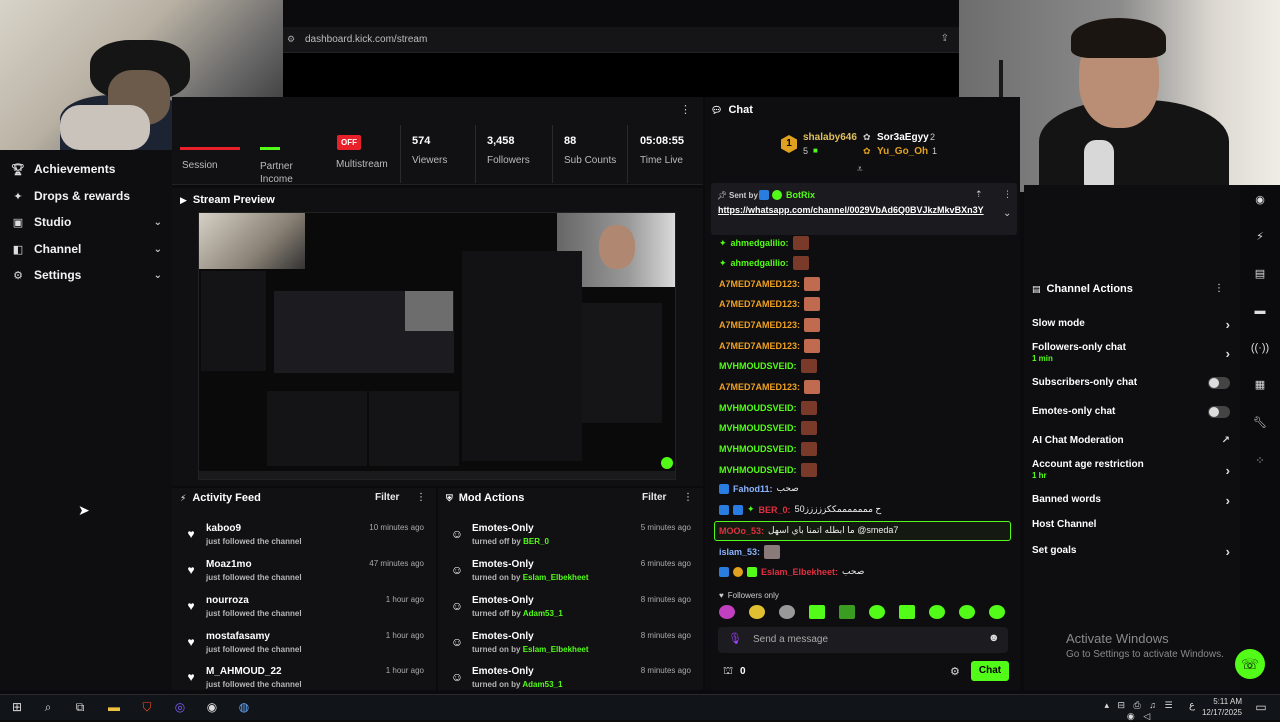 This screenshot has height=722, width=1280. Describe the element at coordinates (800, 195) in the screenshot. I see `pinned-author: BotRix` at that location.